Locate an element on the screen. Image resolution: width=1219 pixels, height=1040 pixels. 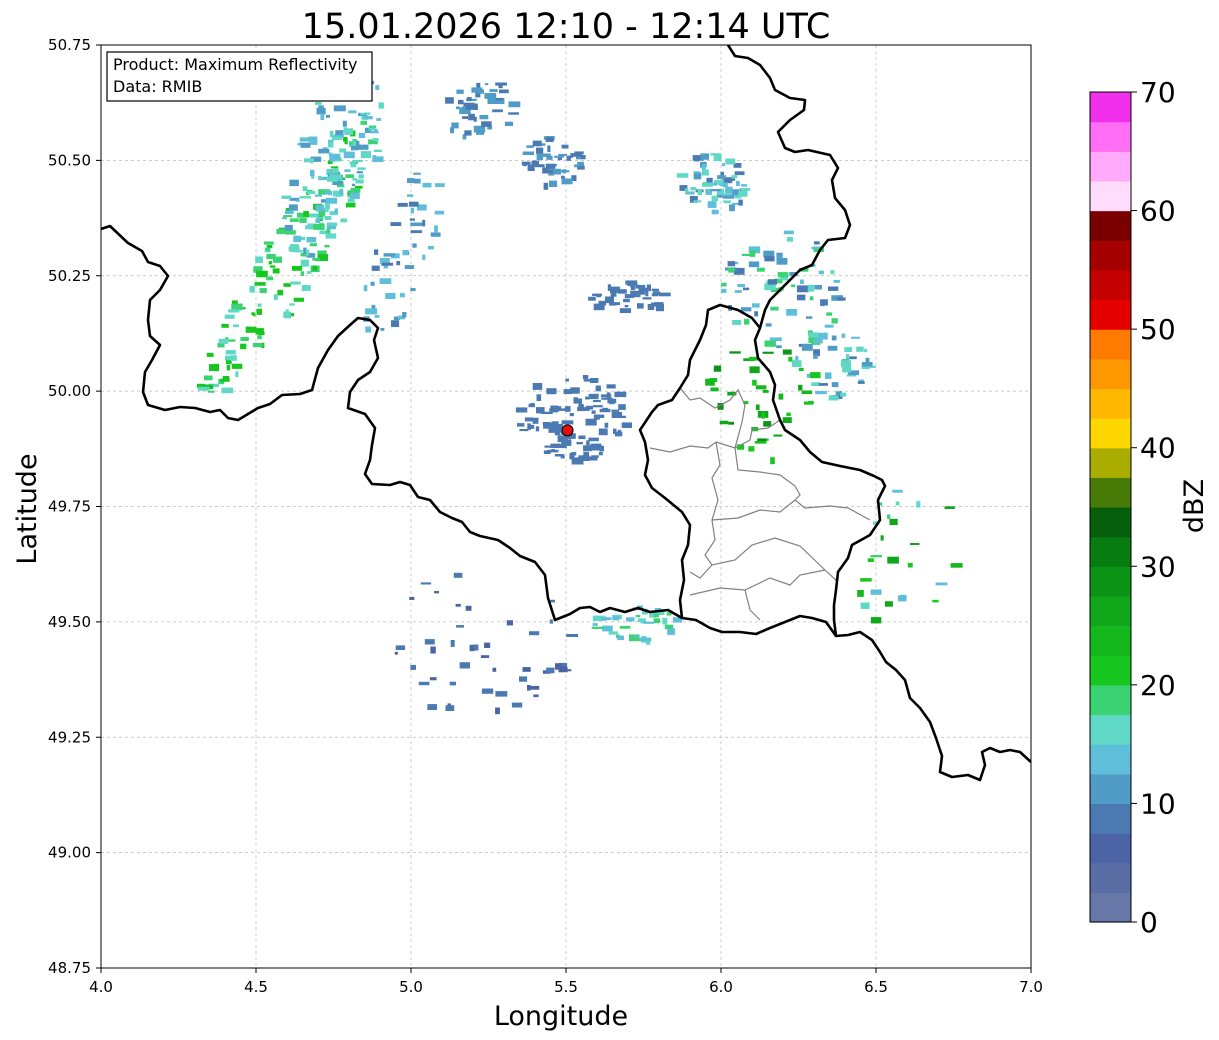
colorbar-tick-label: 60 is located at coordinates (1158, 211).